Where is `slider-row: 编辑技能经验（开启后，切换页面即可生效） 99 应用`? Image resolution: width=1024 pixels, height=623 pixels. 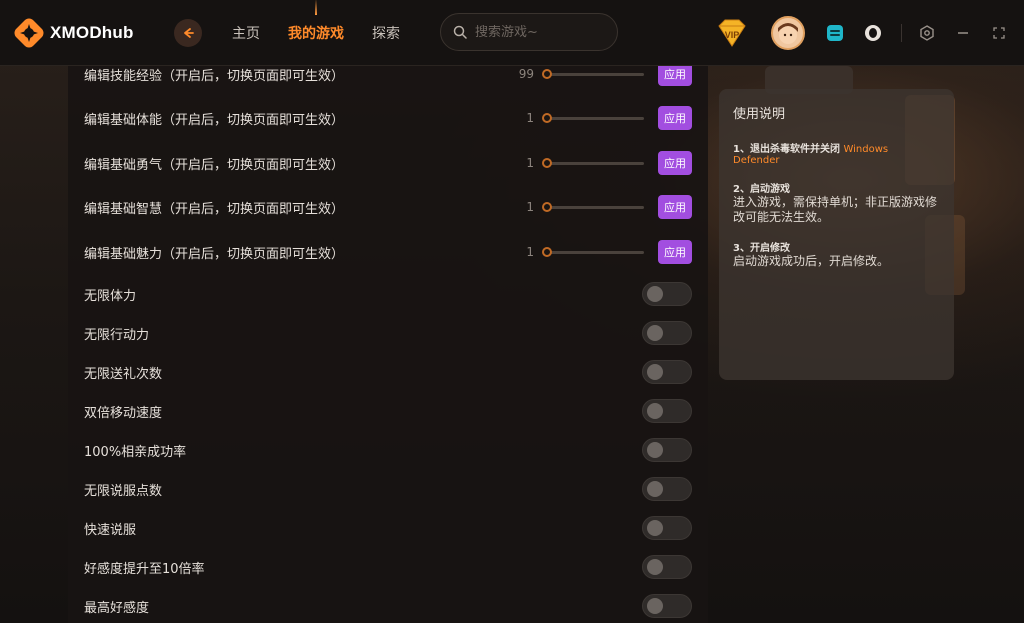 slider-row: 编辑技能经验（开启后，切换页面即可生效） 99 应用 is located at coordinates (388, 80).